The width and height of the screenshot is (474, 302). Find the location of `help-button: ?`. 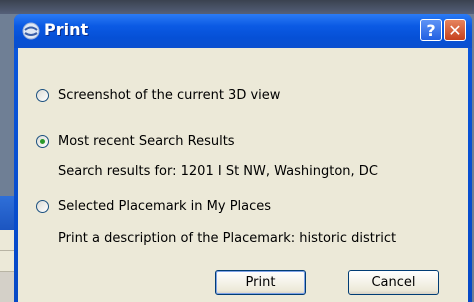

help-button: ? is located at coordinates (431, 30).